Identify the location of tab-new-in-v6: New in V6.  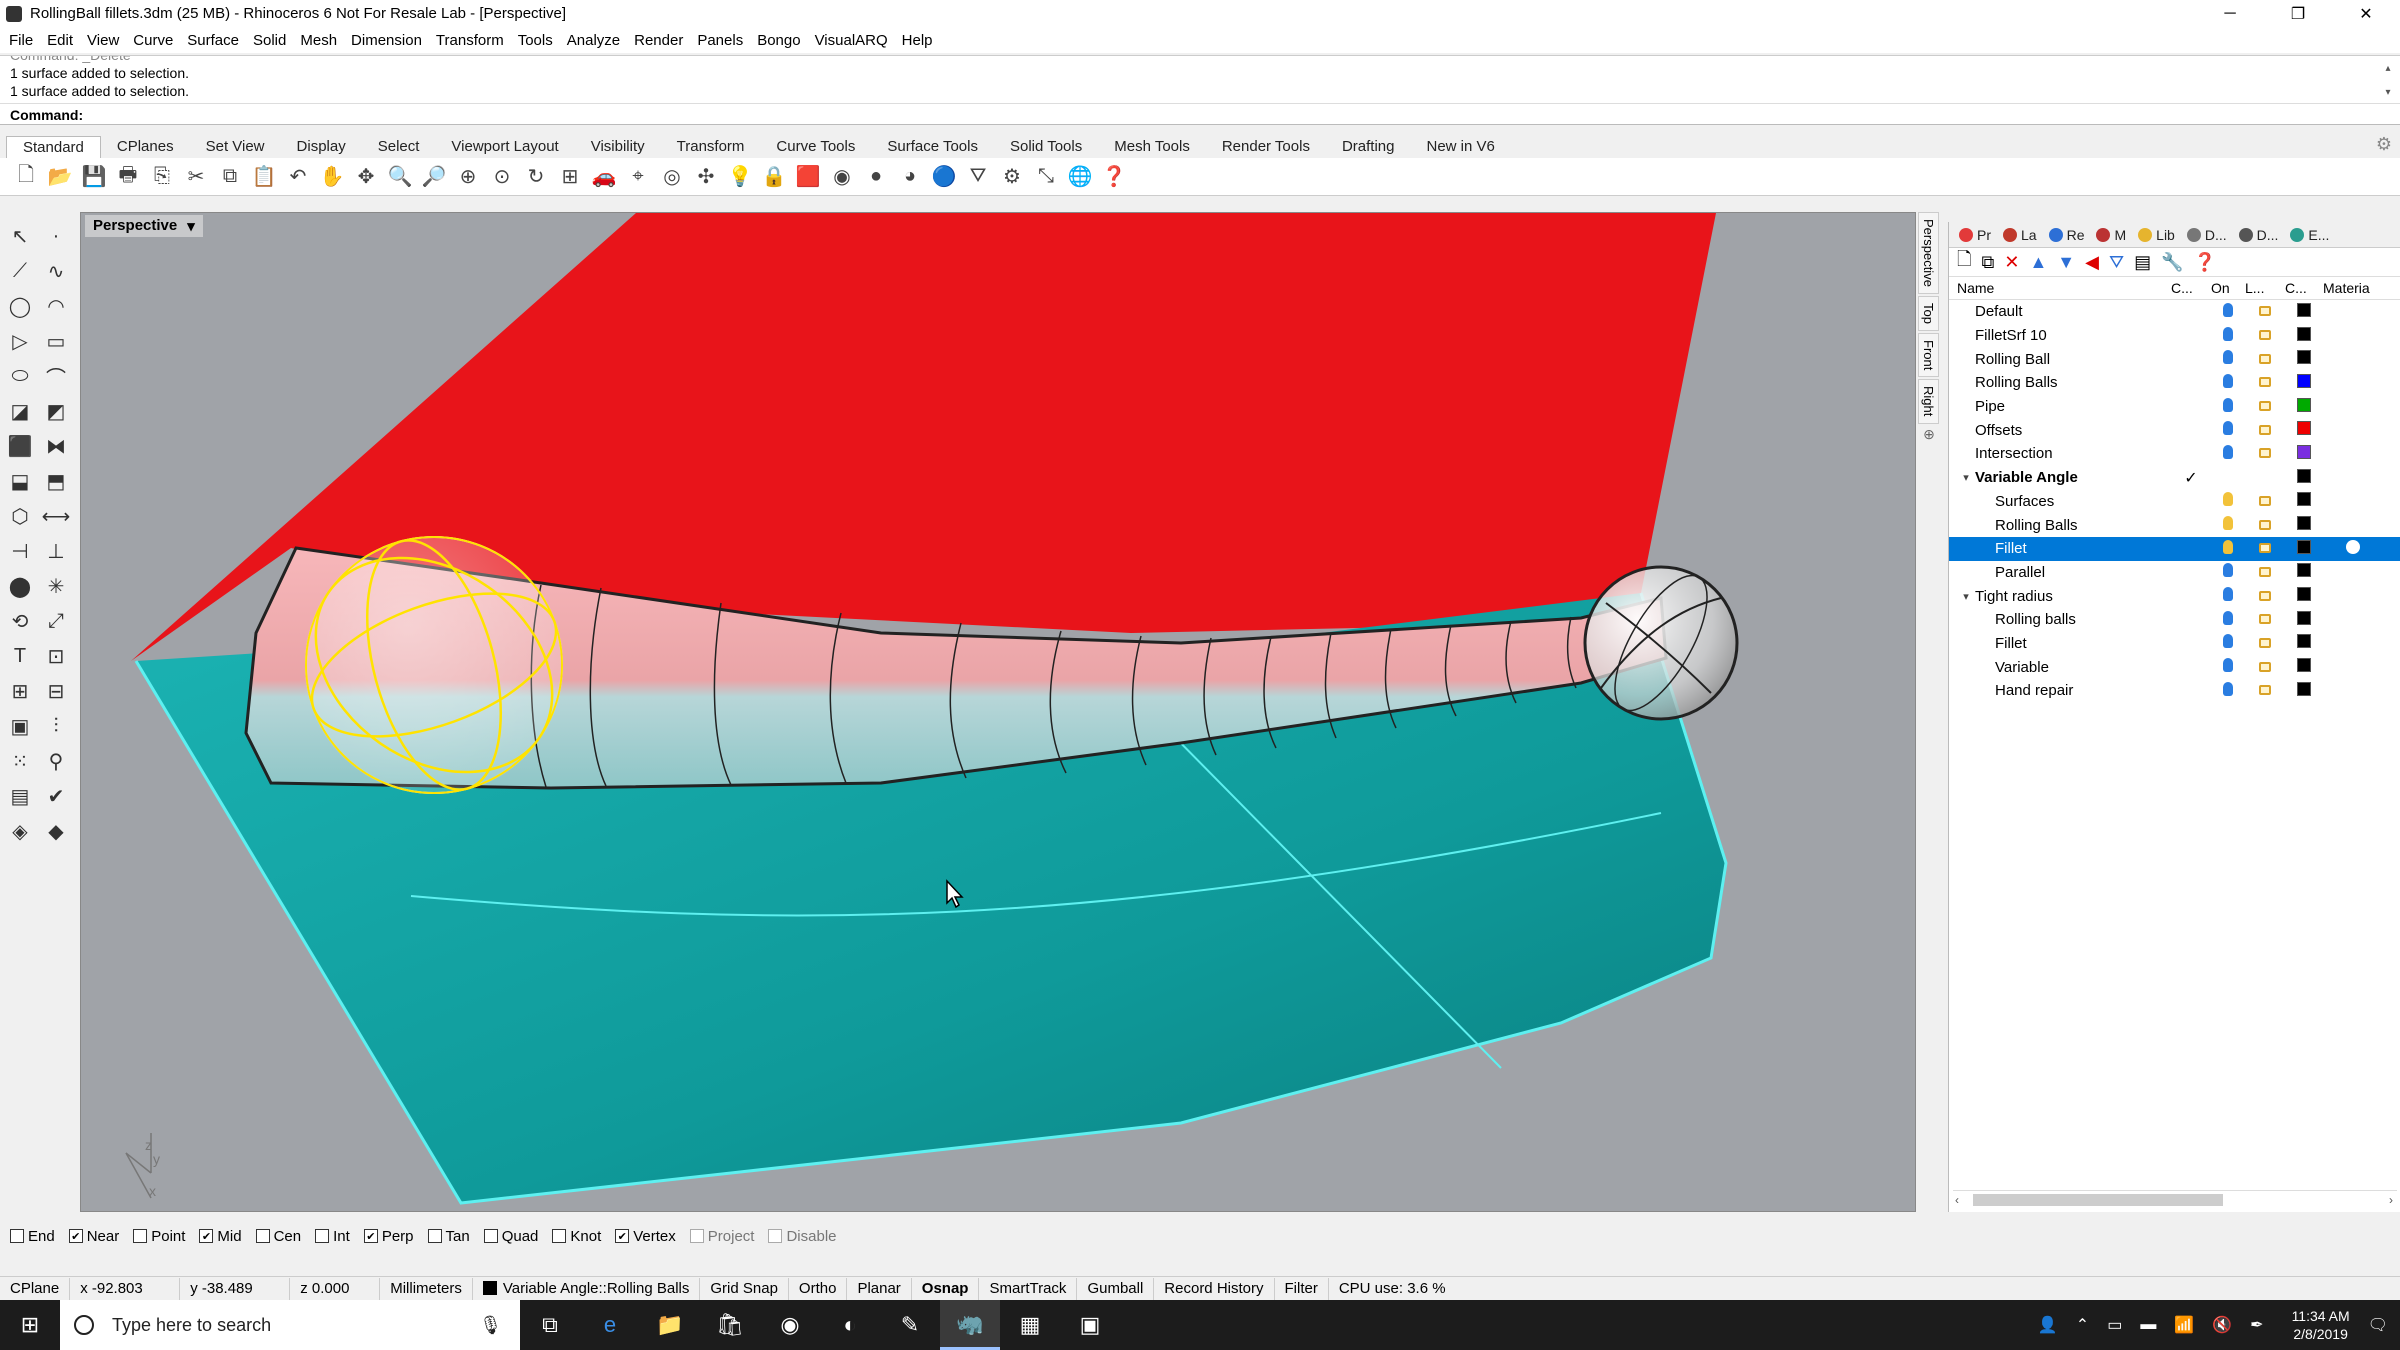
(1461, 147).